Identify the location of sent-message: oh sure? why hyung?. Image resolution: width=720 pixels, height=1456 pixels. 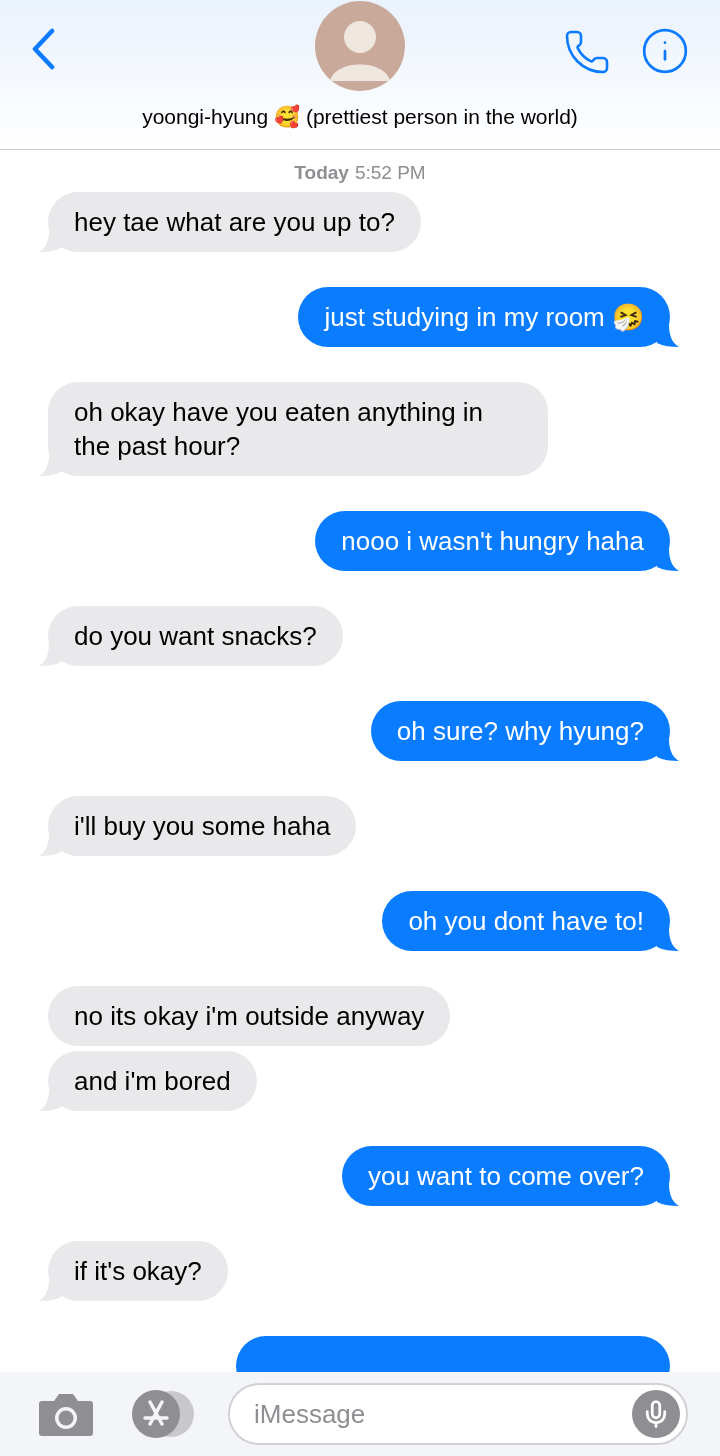
(520, 731).